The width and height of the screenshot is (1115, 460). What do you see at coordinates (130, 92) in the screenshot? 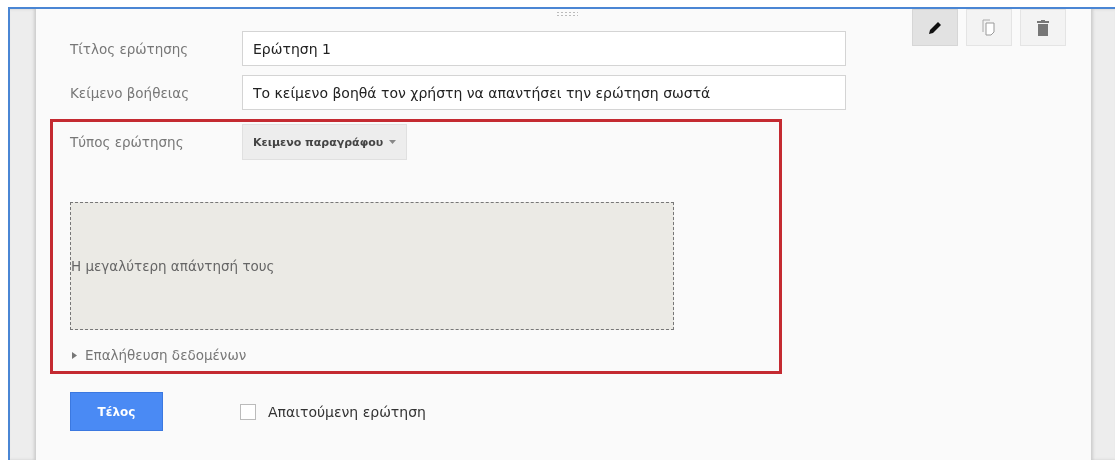
I see `field-label: Κείμενο βοήθειας` at bounding box center [130, 92].